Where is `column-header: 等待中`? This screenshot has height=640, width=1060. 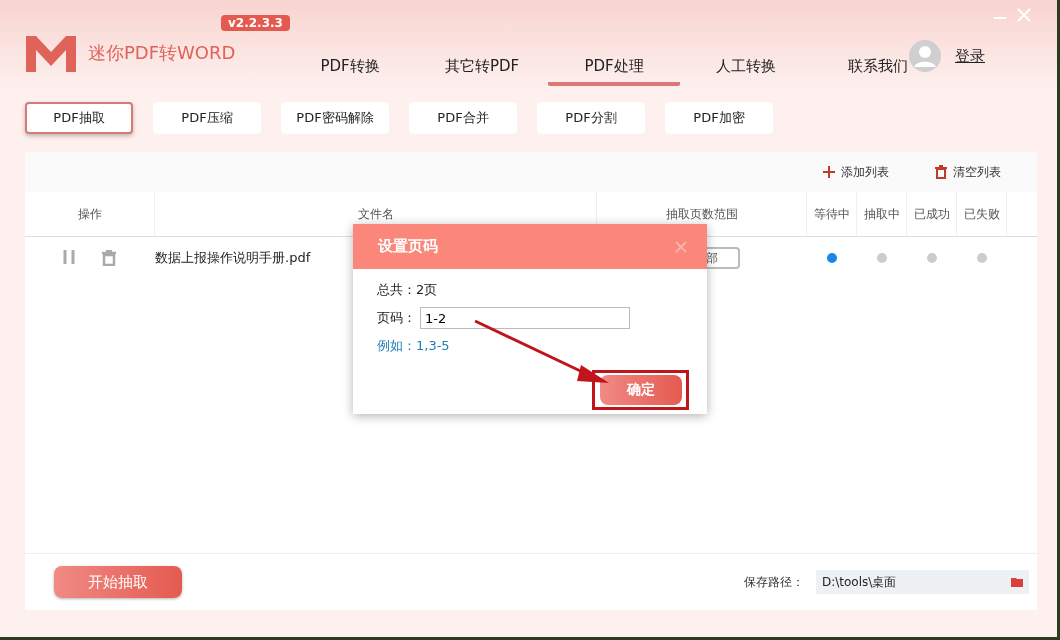
column-header: 等待中 is located at coordinates (832, 214).